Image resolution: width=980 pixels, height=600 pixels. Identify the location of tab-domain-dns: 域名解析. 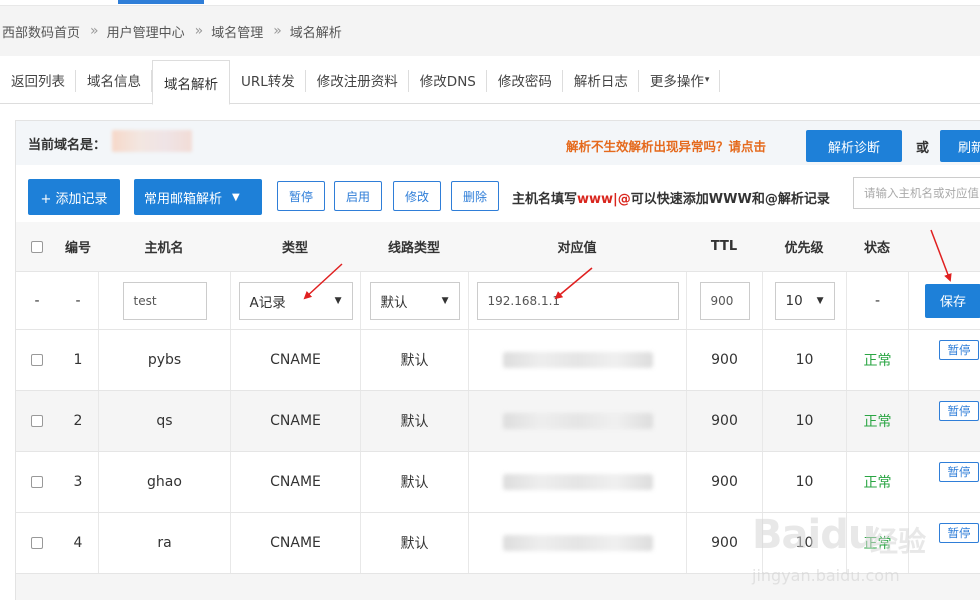
(191, 82).